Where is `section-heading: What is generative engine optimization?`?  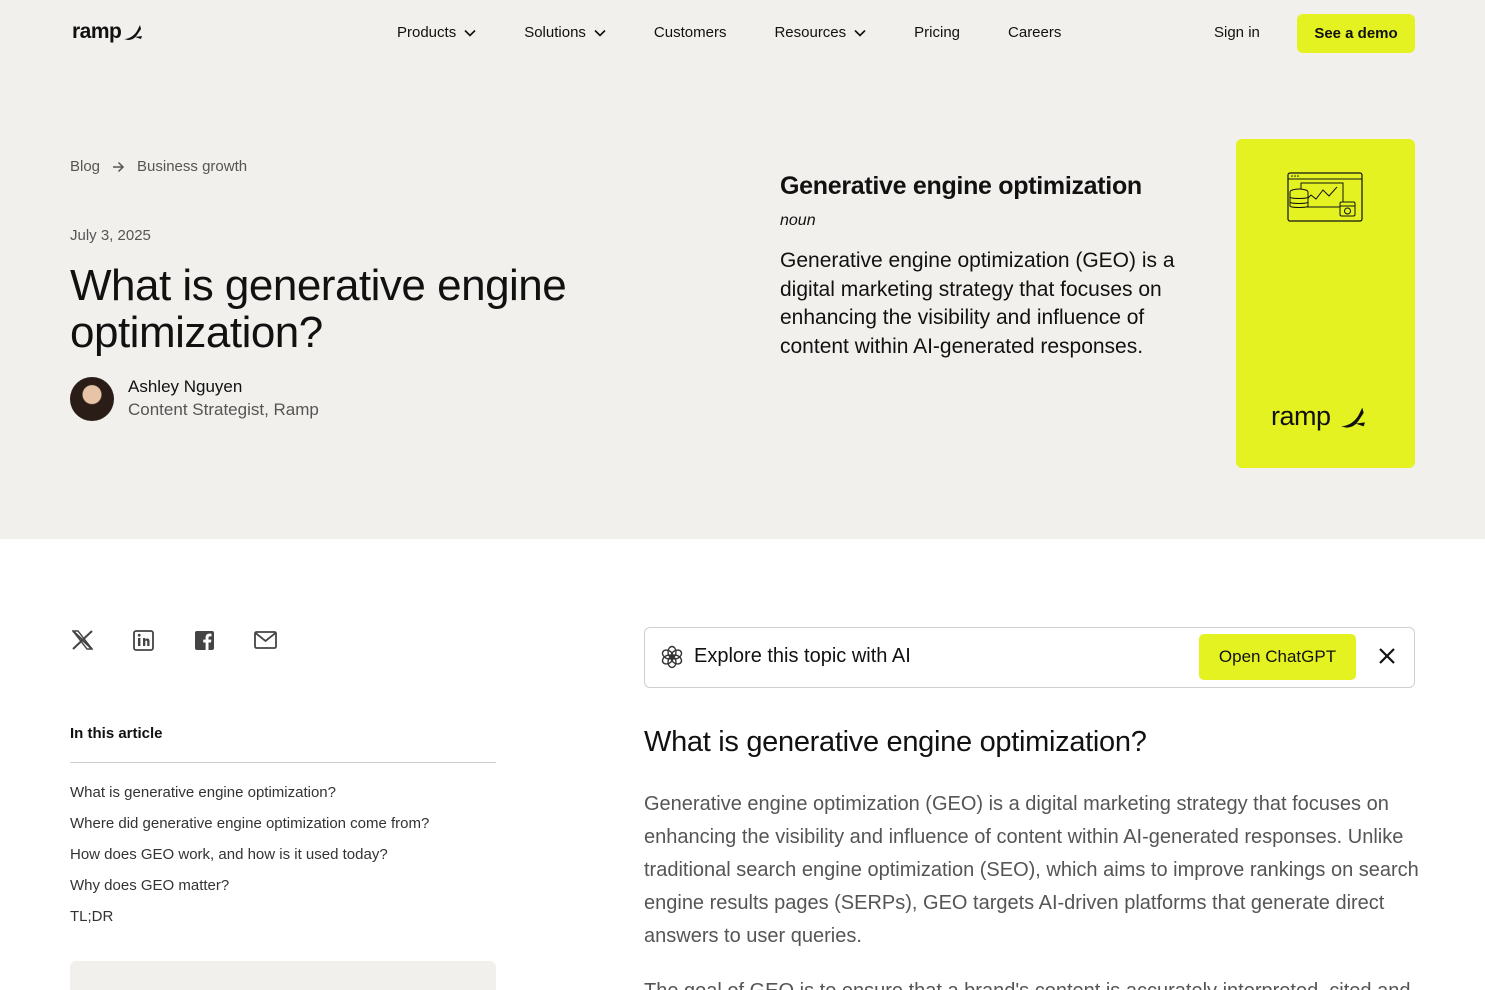 section-heading: What is generative engine optimization? is located at coordinates (895, 742).